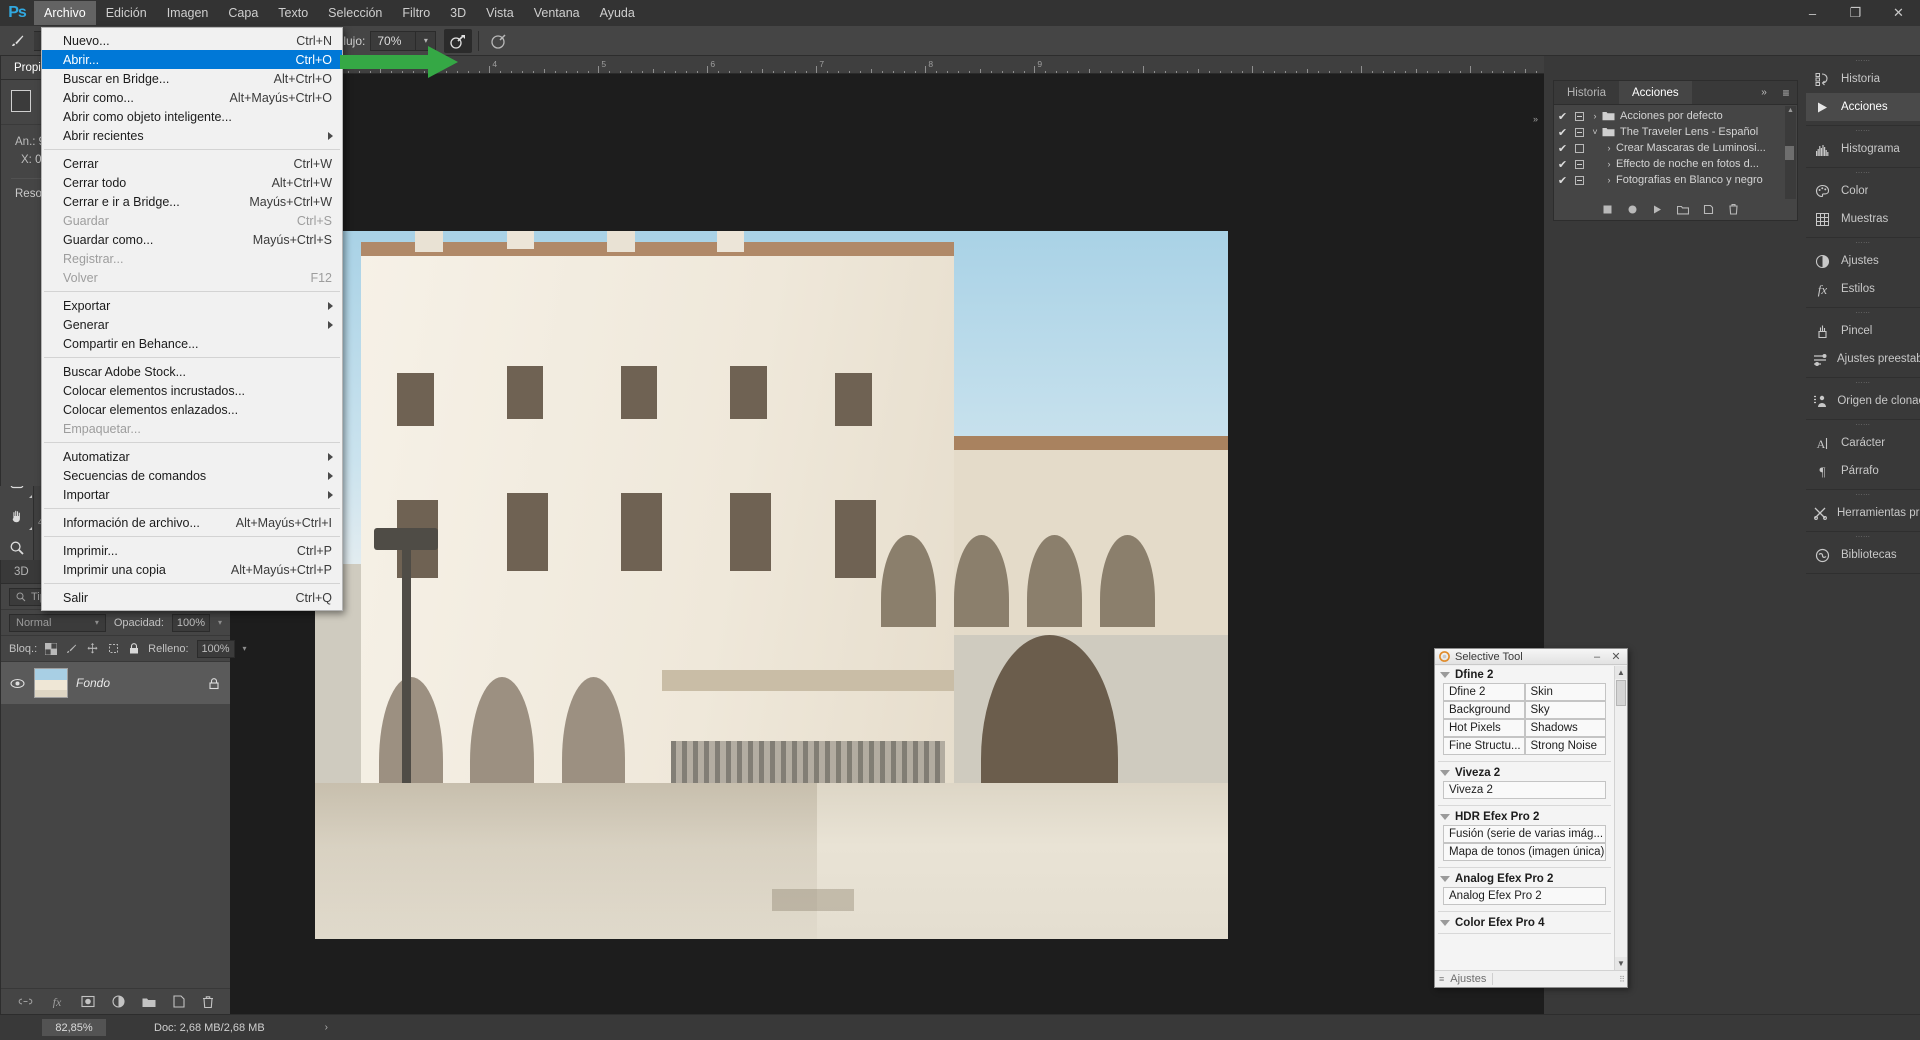 This screenshot has height=1040, width=1920. Describe the element at coordinates (326, 1027) in the screenshot. I see `status-expand-icon: ›` at that location.